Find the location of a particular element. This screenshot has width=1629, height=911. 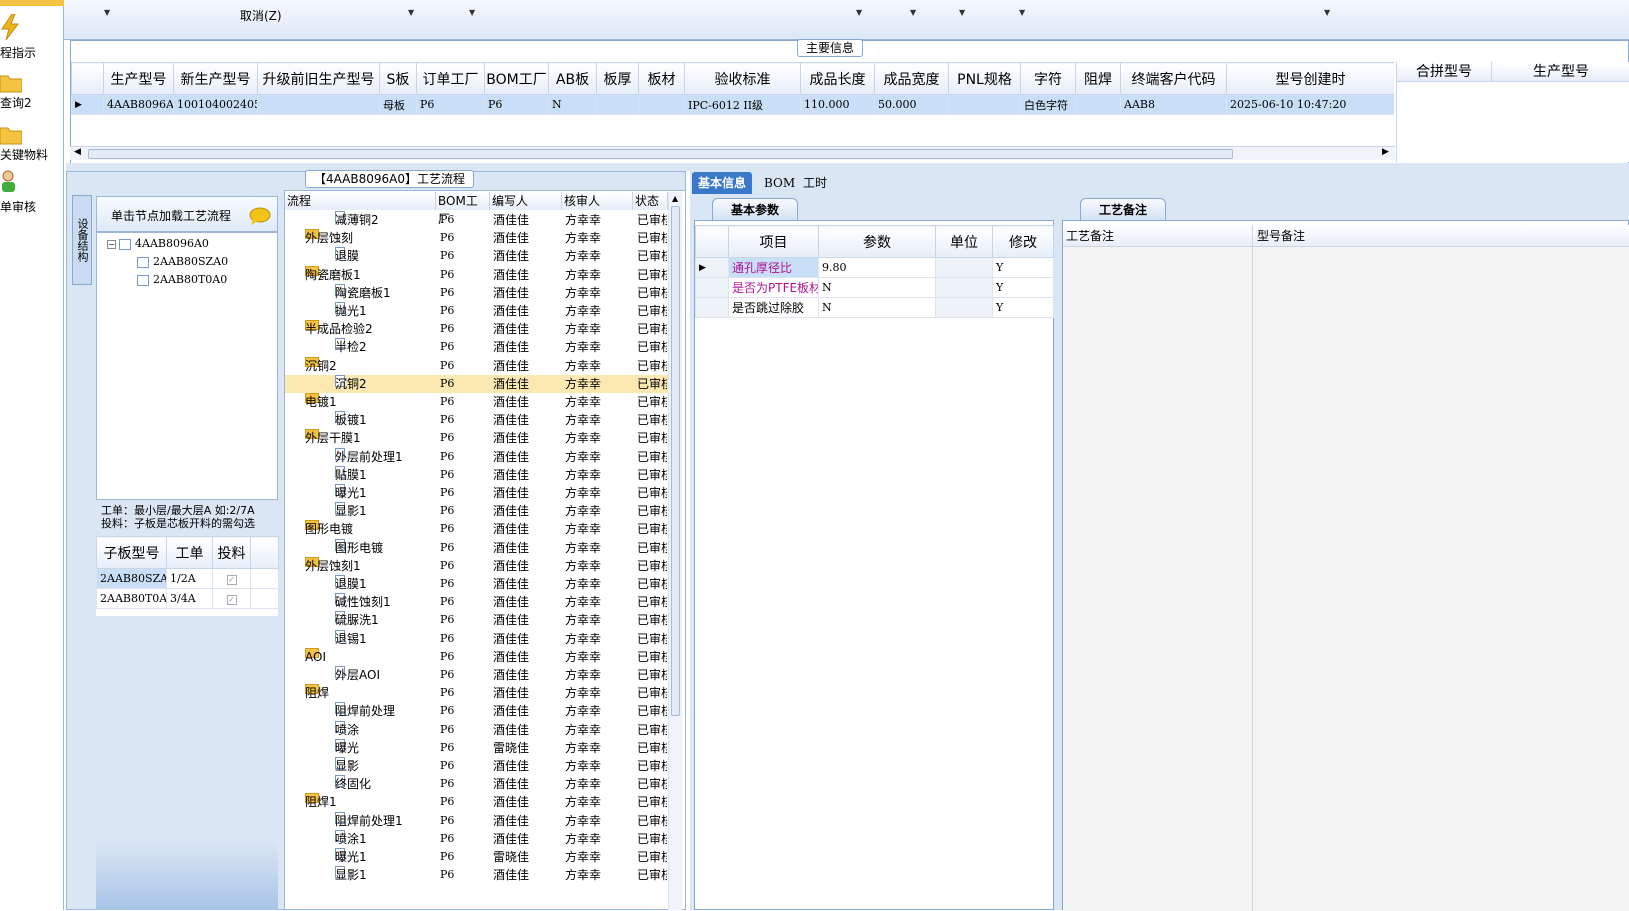

flow-row: 减薄铜2 P6 酒佳佳 方幸幸 已审核 is located at coordinates (476, 220).